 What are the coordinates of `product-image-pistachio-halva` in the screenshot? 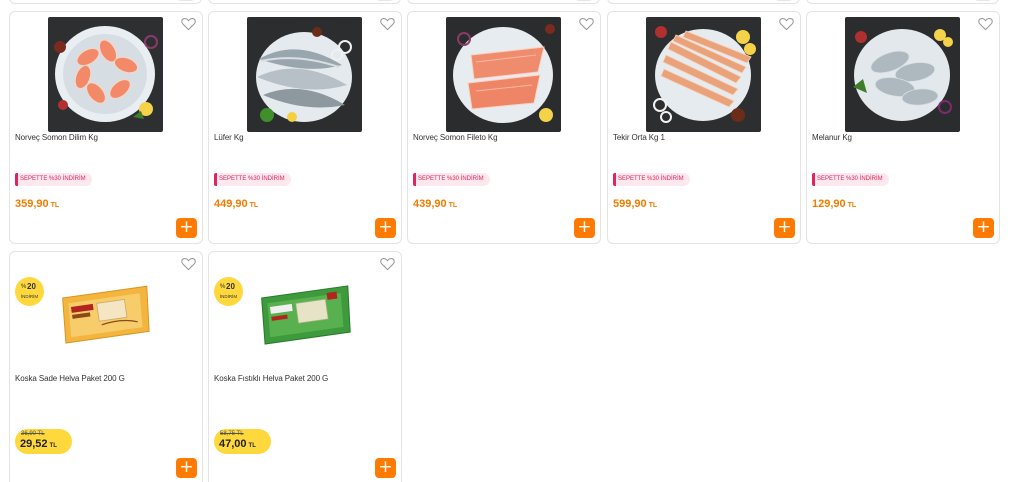 It's located at (305, 309).